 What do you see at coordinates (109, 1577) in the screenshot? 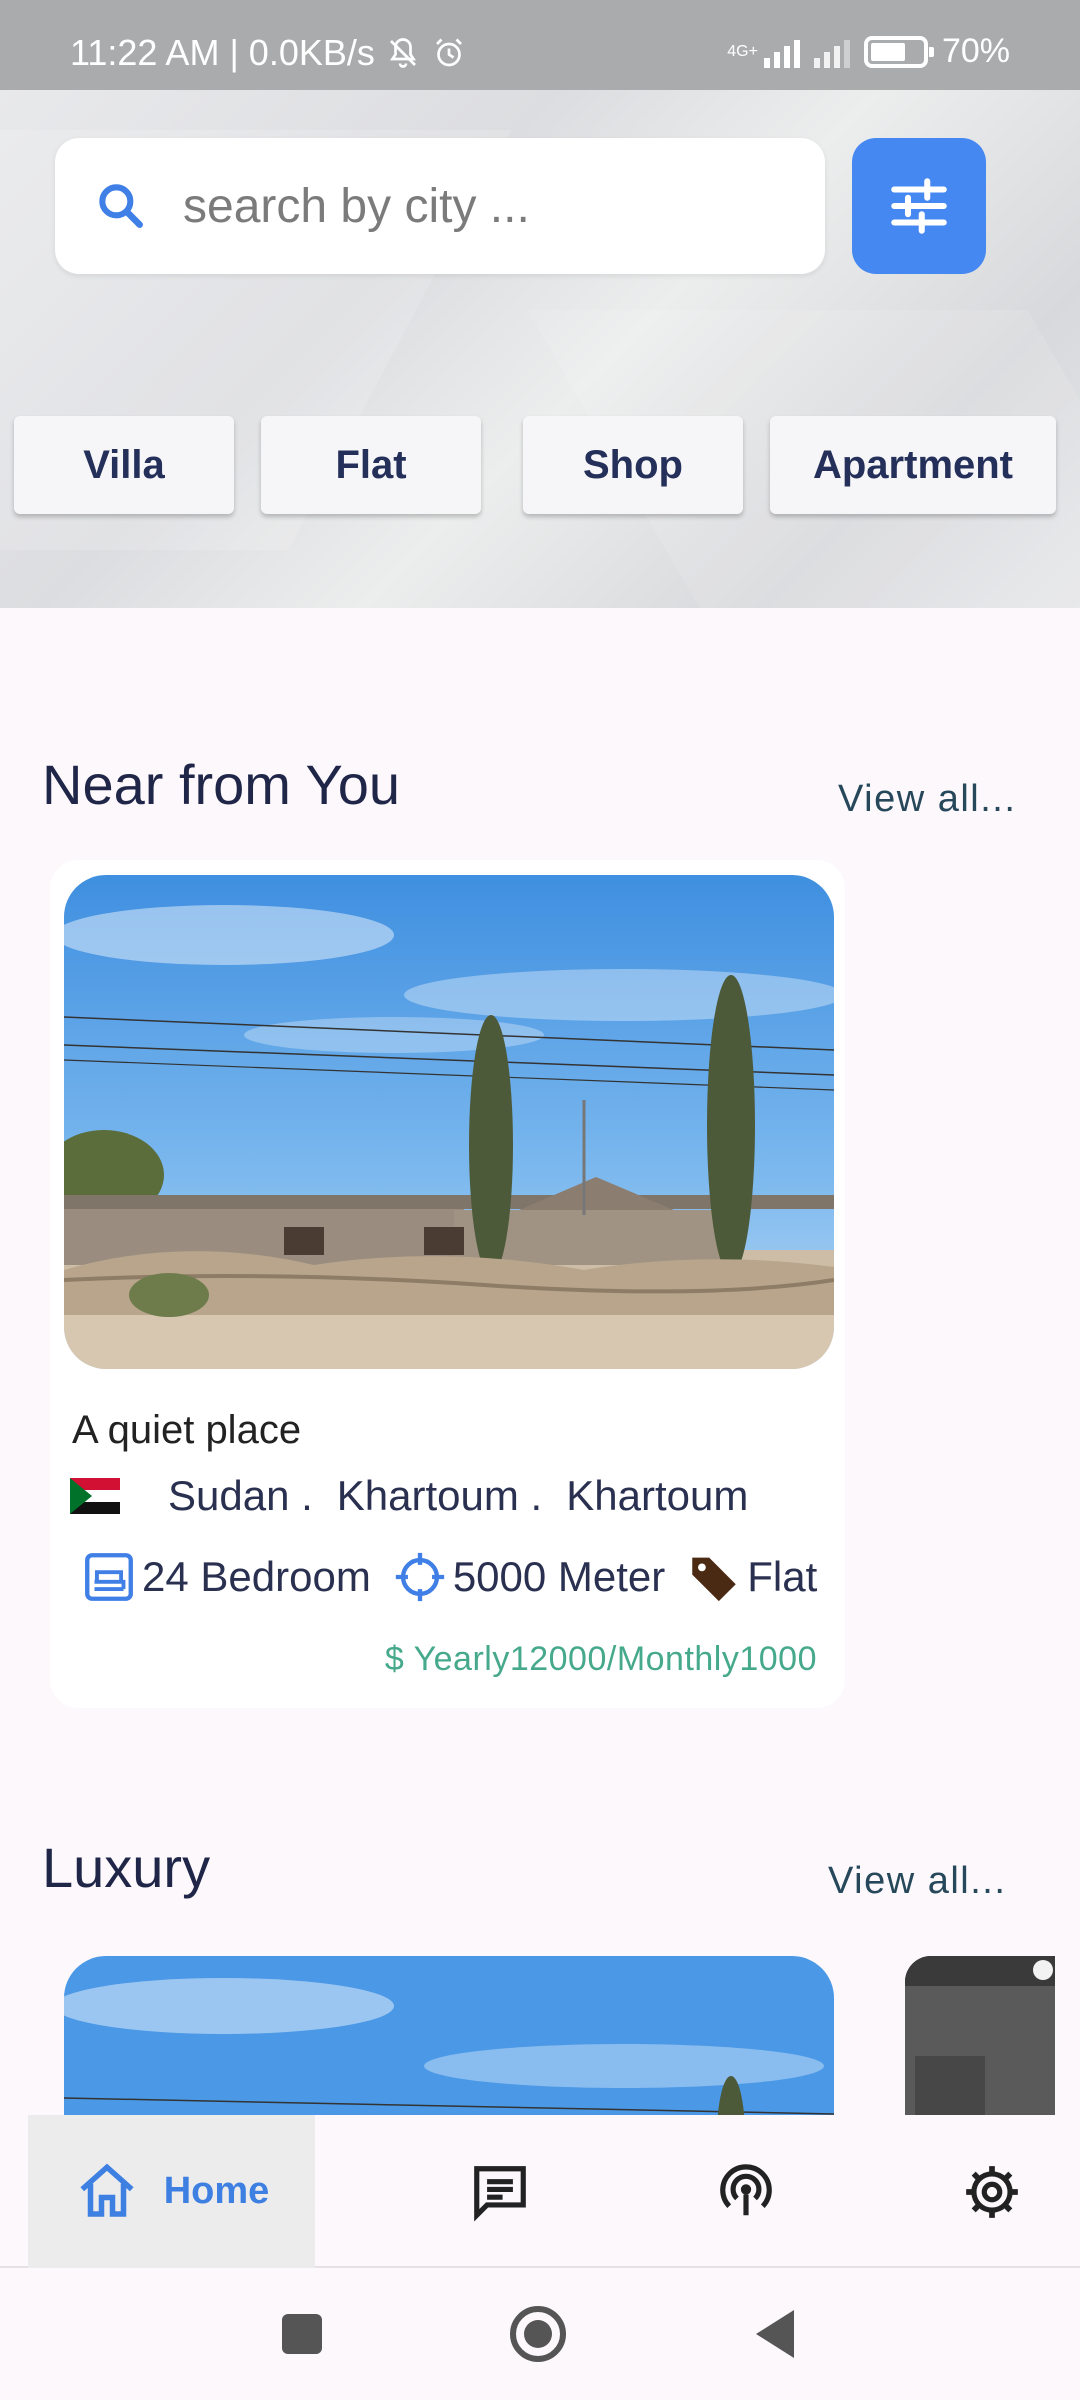
I see `bed-icon` at bounding box center [109, 1577].